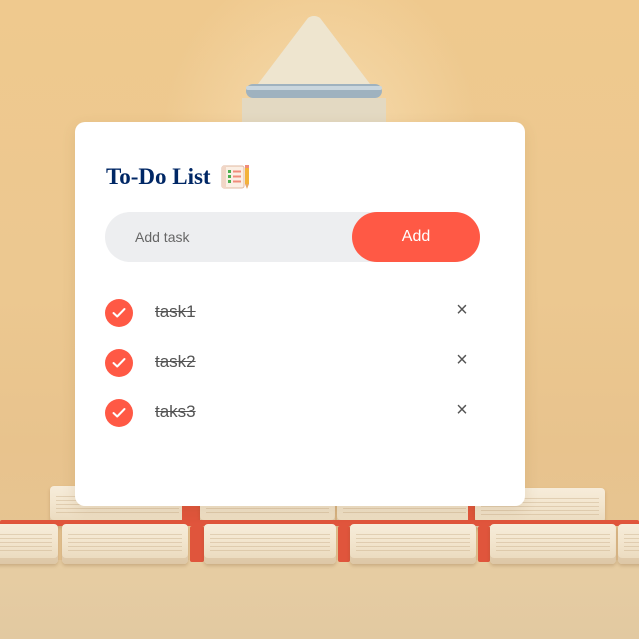 The image size is (639, 639). I want to click on header: To-Do List, so click(178, 177).